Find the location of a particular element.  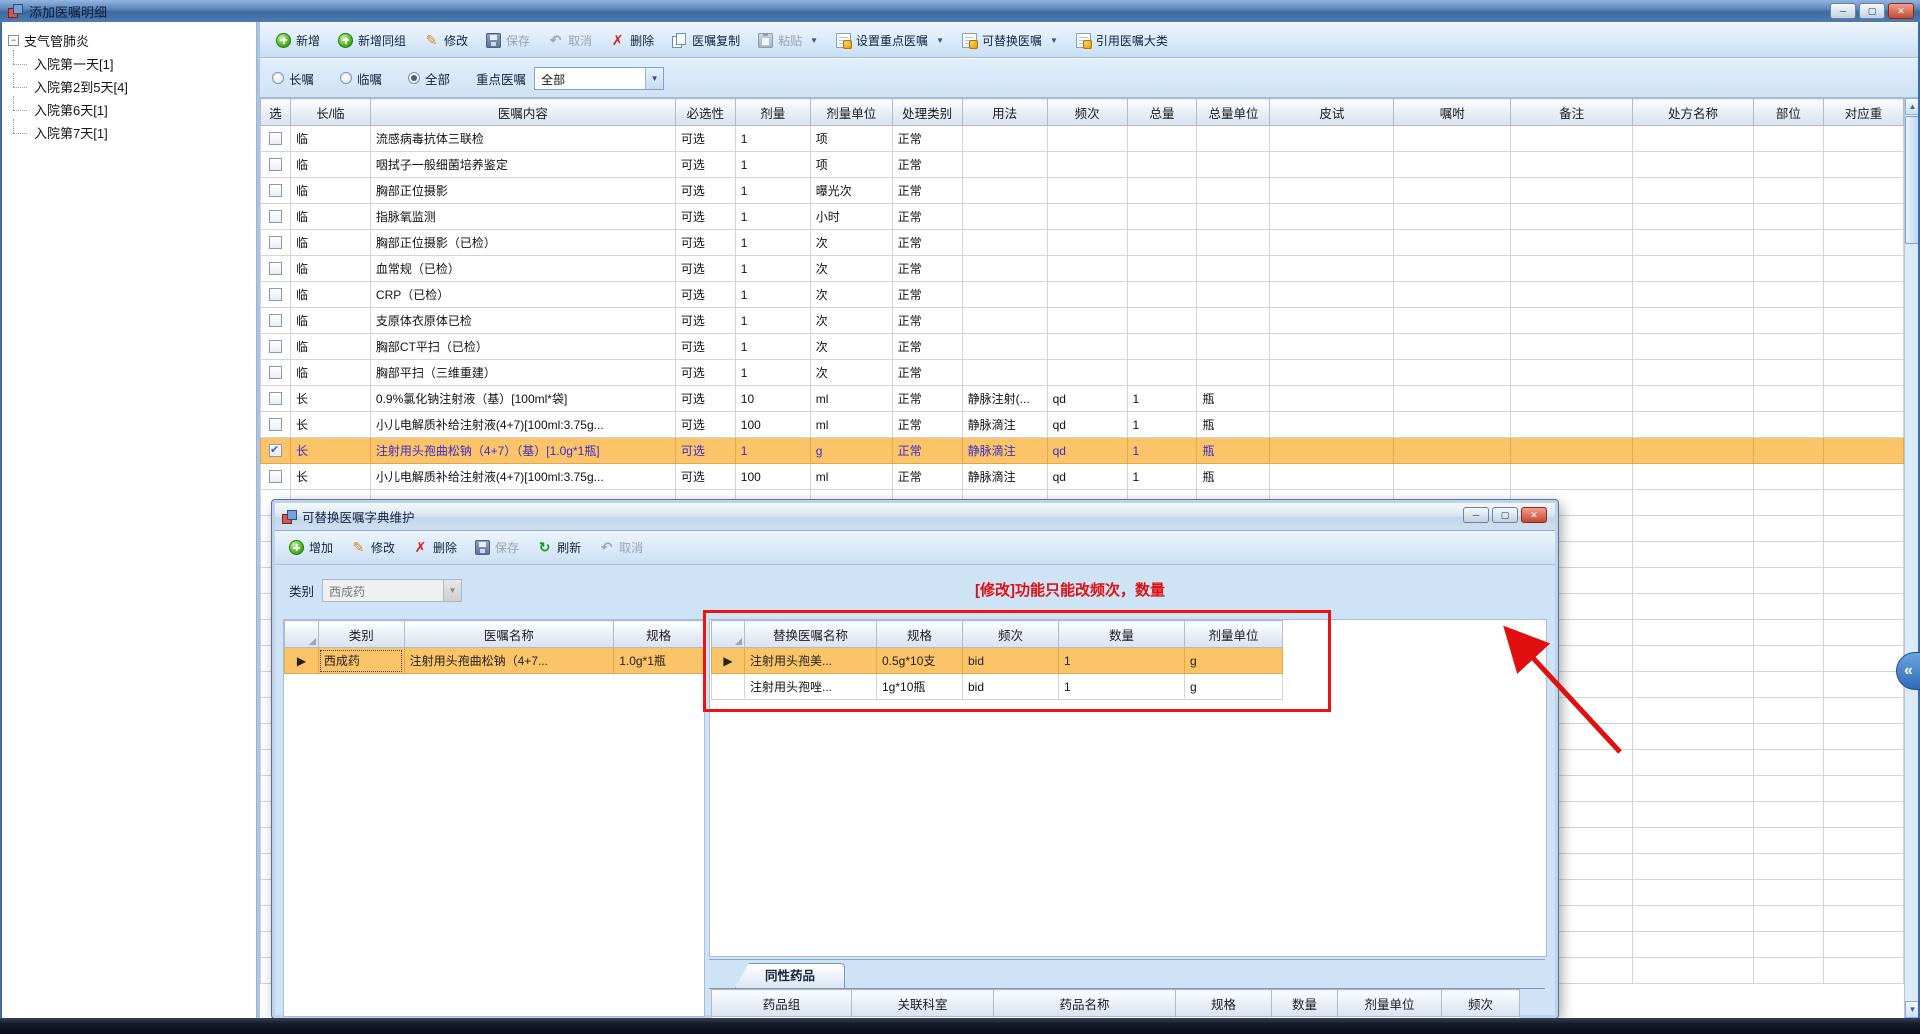

grid-row: 注射用头孢唑... 1g*10瓶 bid 1 g is located at coordinates (997, 686).